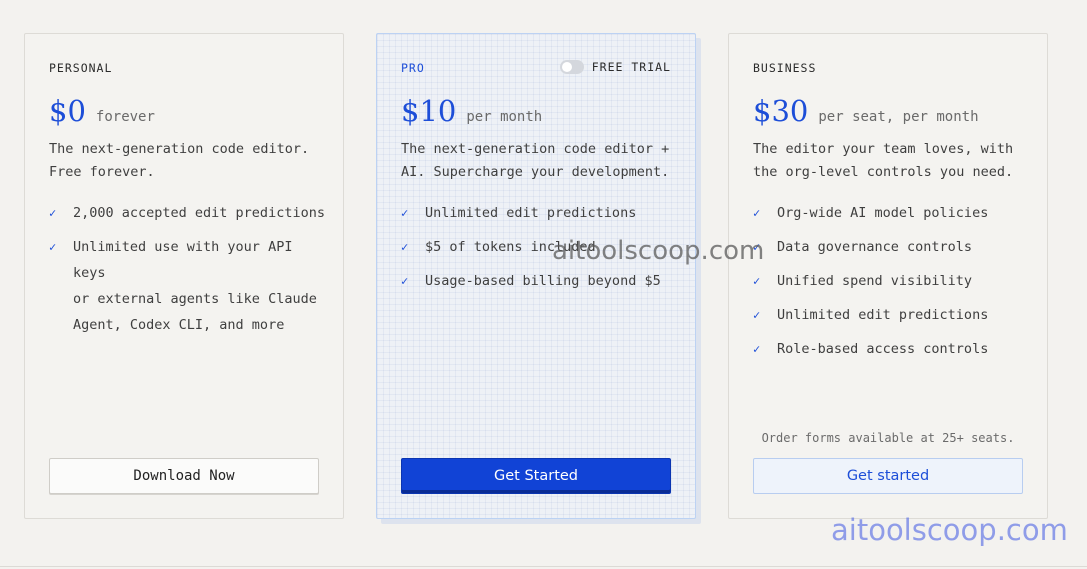 The height and width of the screenshot is (569, 1087). Describe the element at coordinates (536, 476) in the screenshot. I see `get-started-button: Get Started` at that location.